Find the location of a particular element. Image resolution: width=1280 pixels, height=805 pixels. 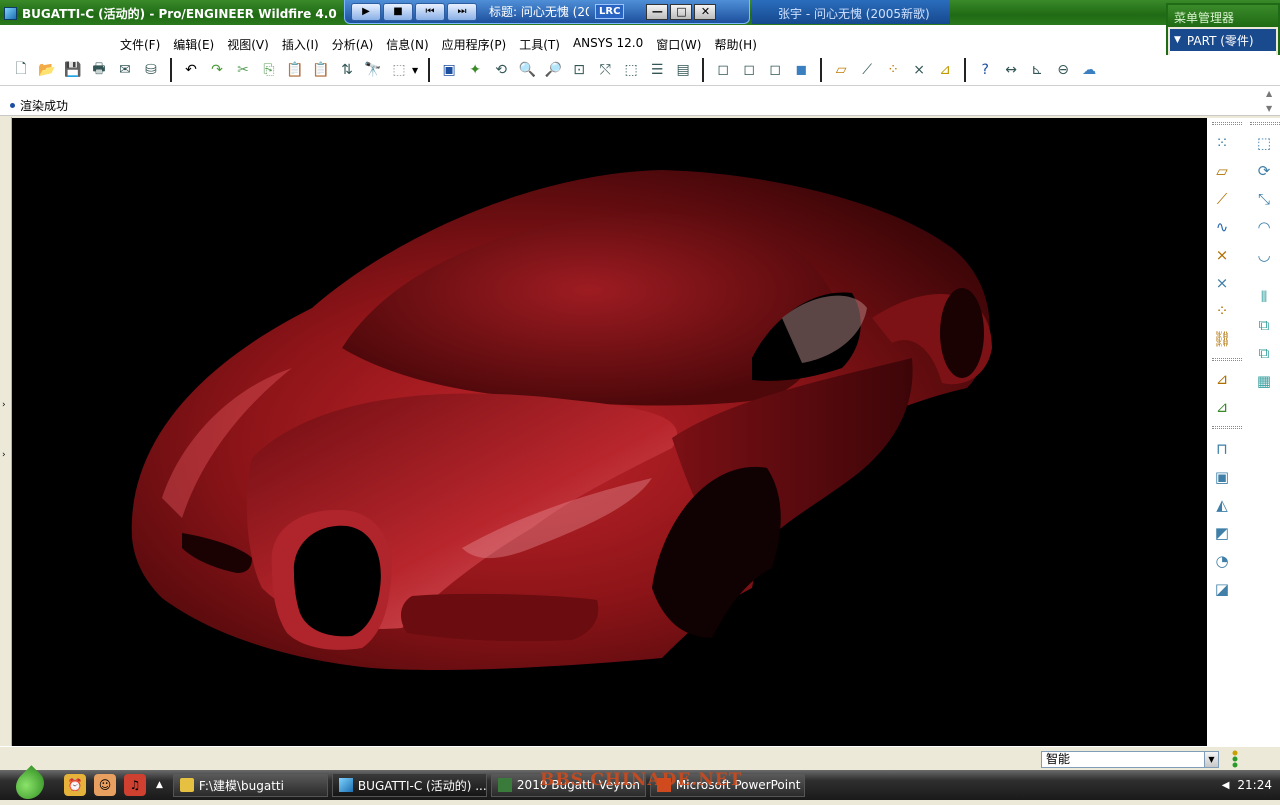

menu-ansys: ANSYS 12.0 is located at coordinates (608, 44).